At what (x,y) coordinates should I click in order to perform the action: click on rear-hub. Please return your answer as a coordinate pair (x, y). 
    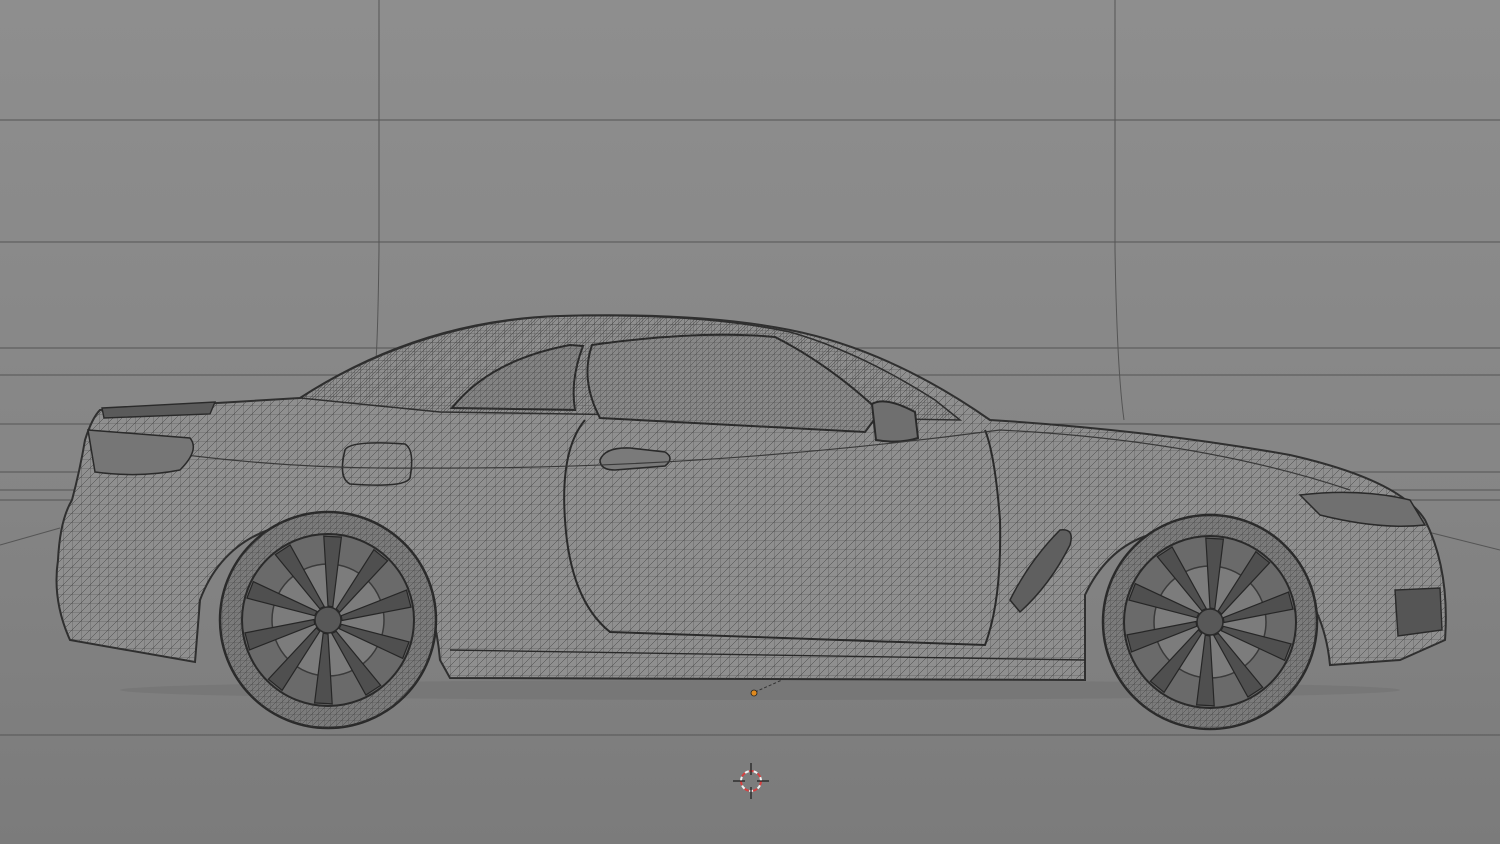
    Looking at the image, I should click on (328, 620).